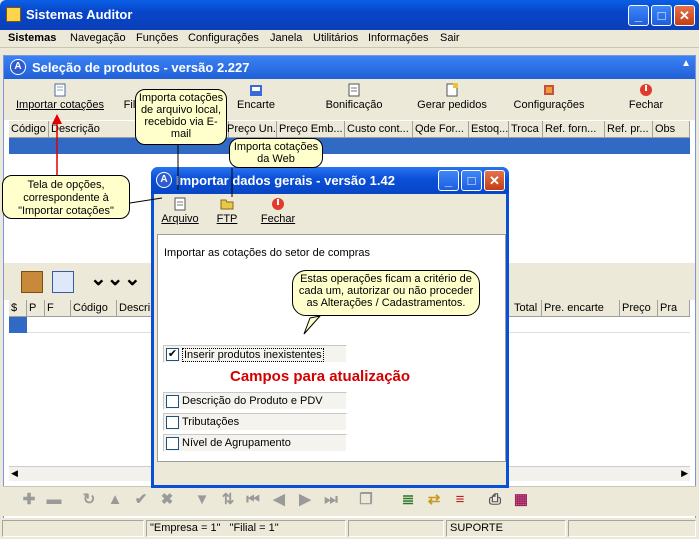 Image resolution: width=699 pixels, height=539 pixels. I want to click on pointer-line, so click(146, 200).